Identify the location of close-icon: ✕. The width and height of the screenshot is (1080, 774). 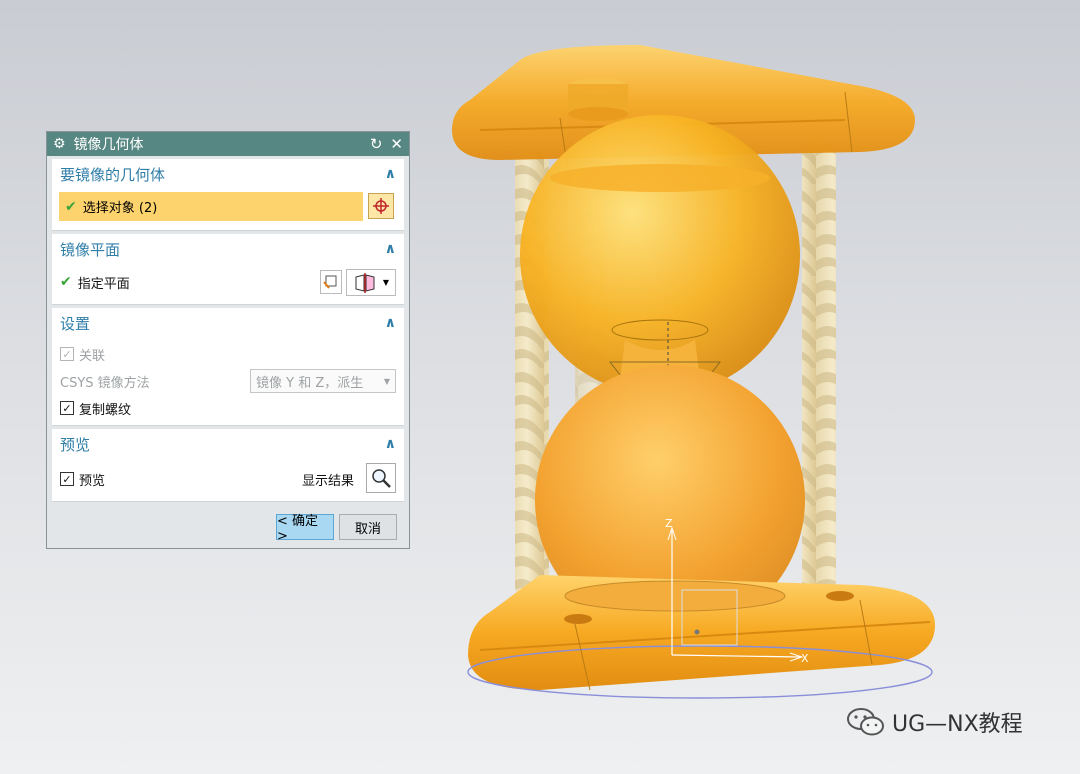
(396, 144).